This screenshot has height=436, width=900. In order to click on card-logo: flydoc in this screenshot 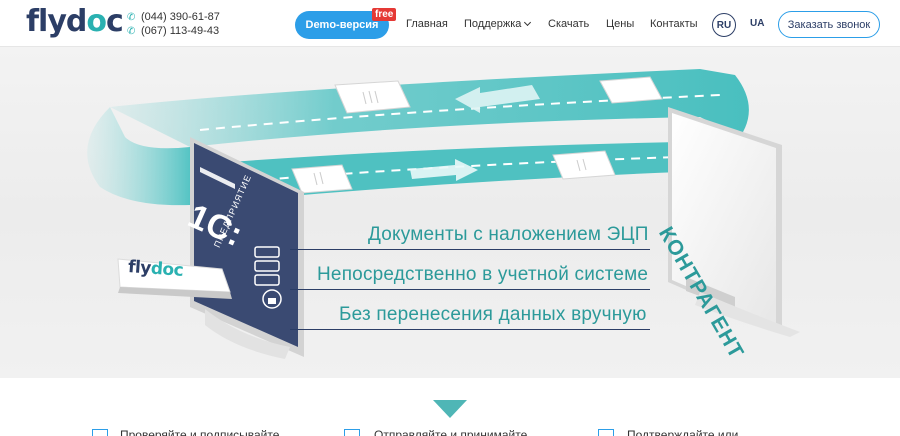, I will do `click(155, 269)`.